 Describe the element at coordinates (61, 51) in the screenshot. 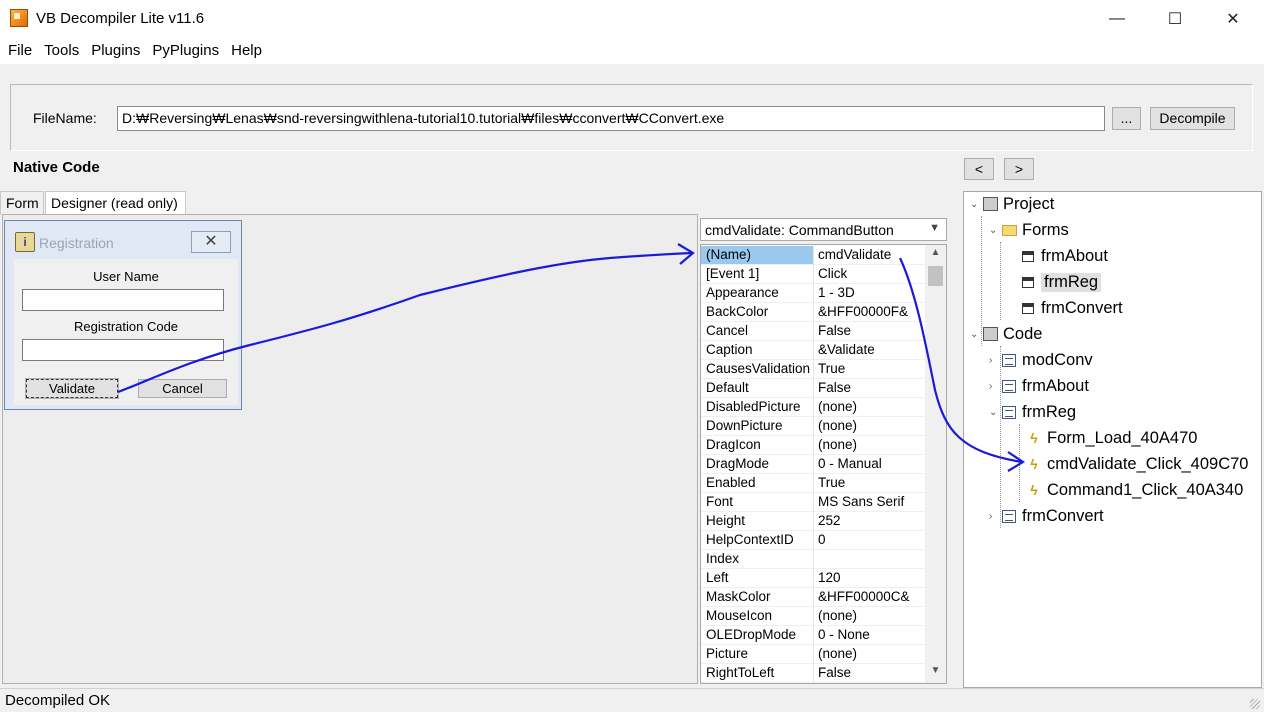

I see `menu-tools: Tools` at that location.